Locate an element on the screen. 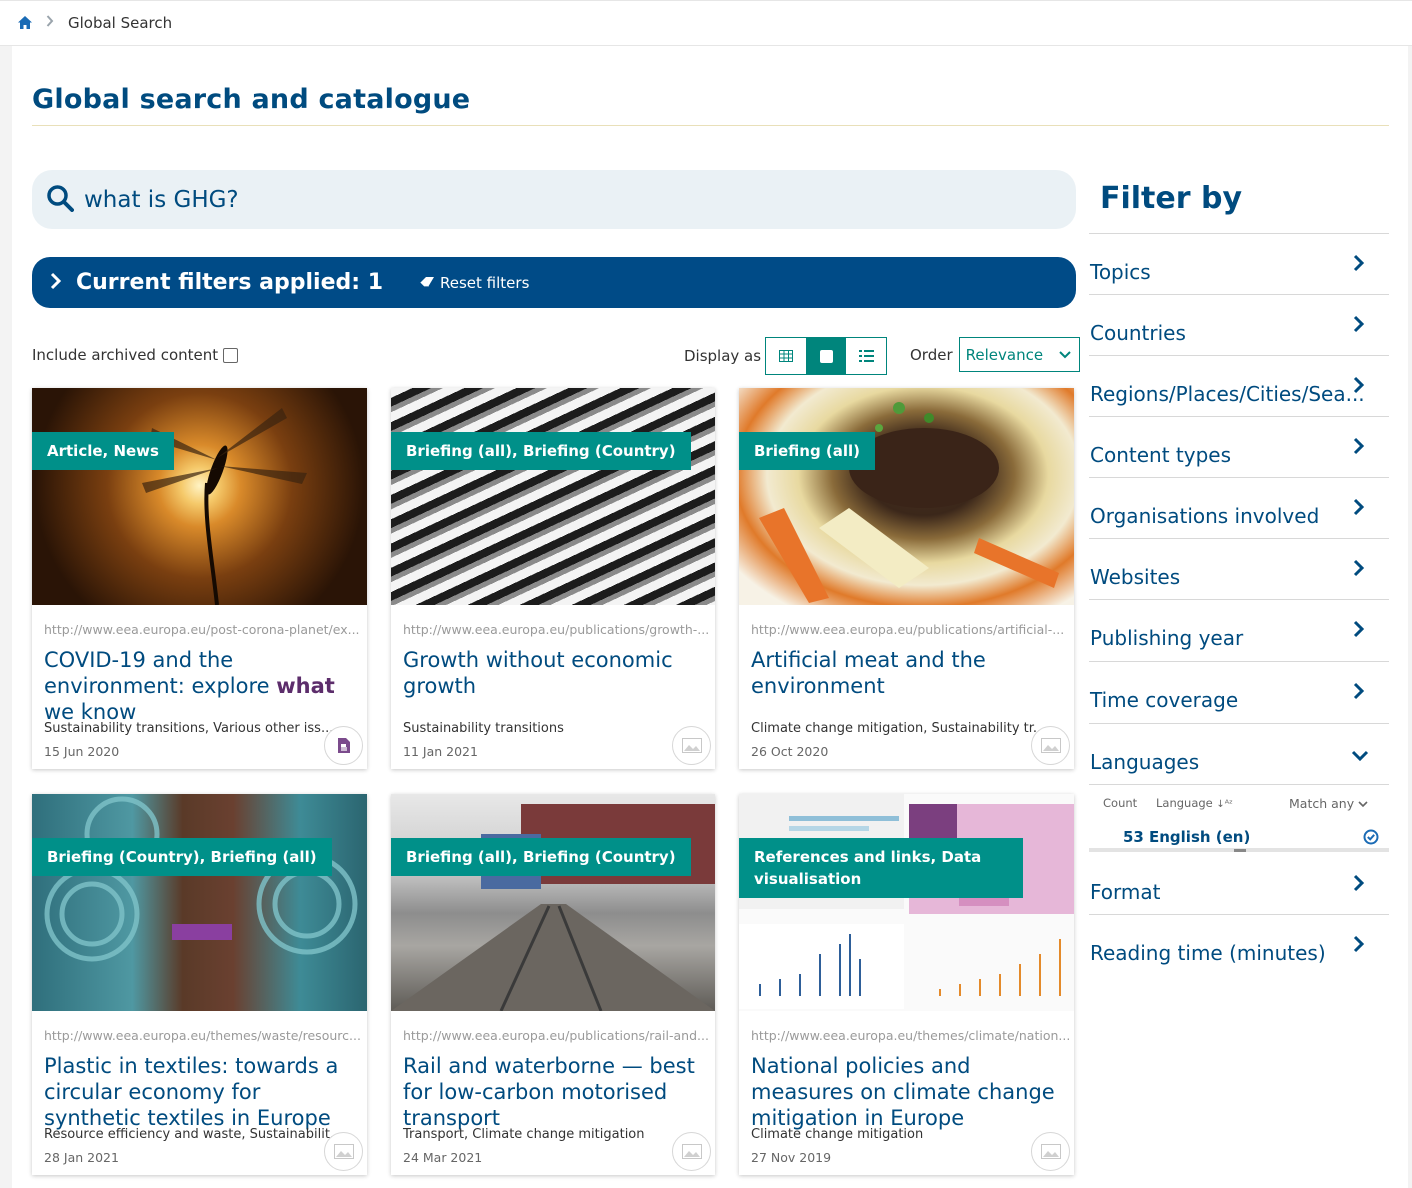 This screenshot has height=1188, width=1412. include-archived-checkbox is located at coordinates (231, 355).